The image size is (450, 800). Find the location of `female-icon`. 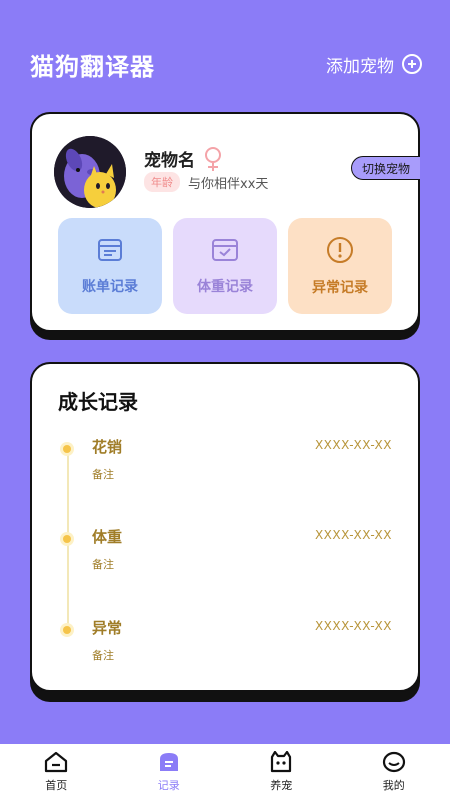

female-icon is located at coordinates (213, 158).